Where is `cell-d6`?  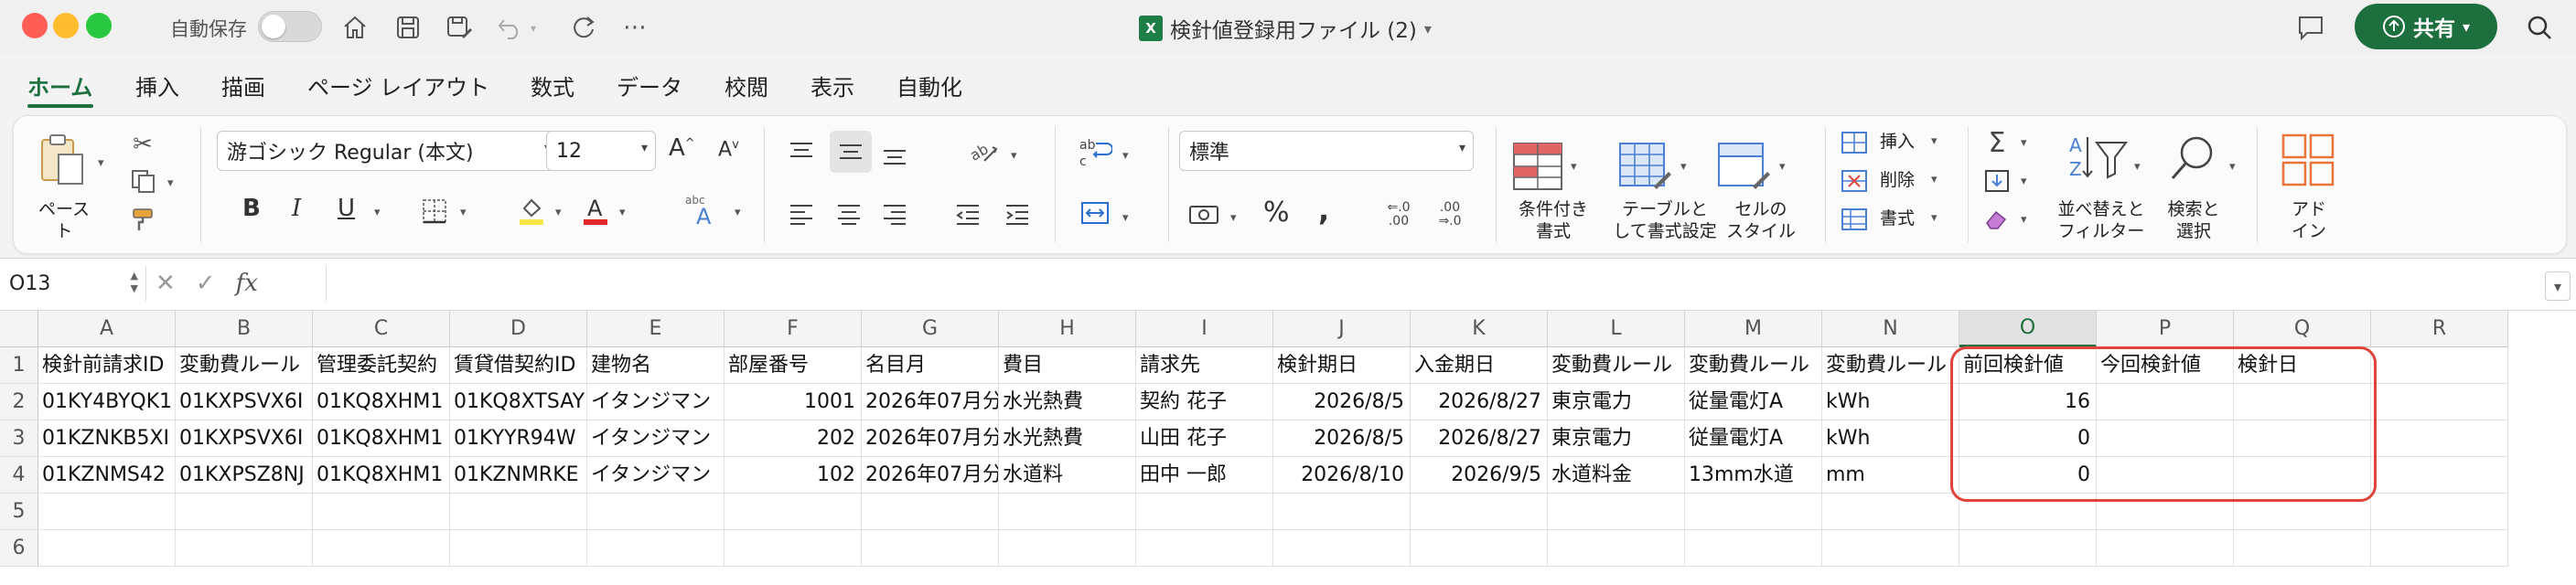 cell-d6 is located at coordinates (518, 548).